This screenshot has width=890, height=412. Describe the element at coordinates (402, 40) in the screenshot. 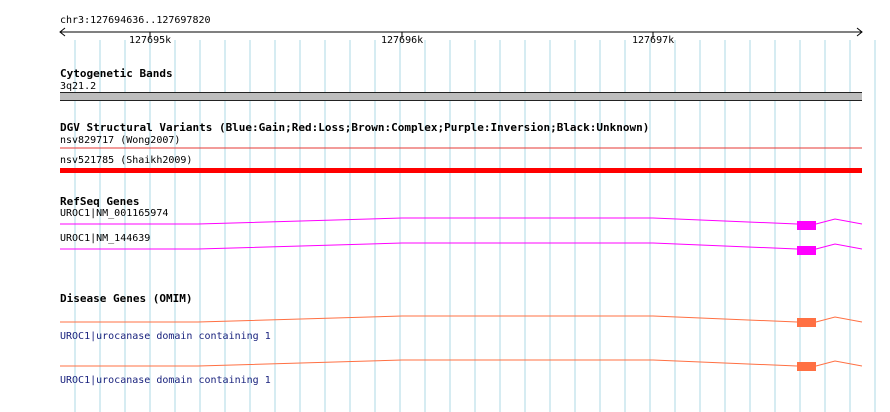

I see `ruler-tick-label: 127696k` at that location.